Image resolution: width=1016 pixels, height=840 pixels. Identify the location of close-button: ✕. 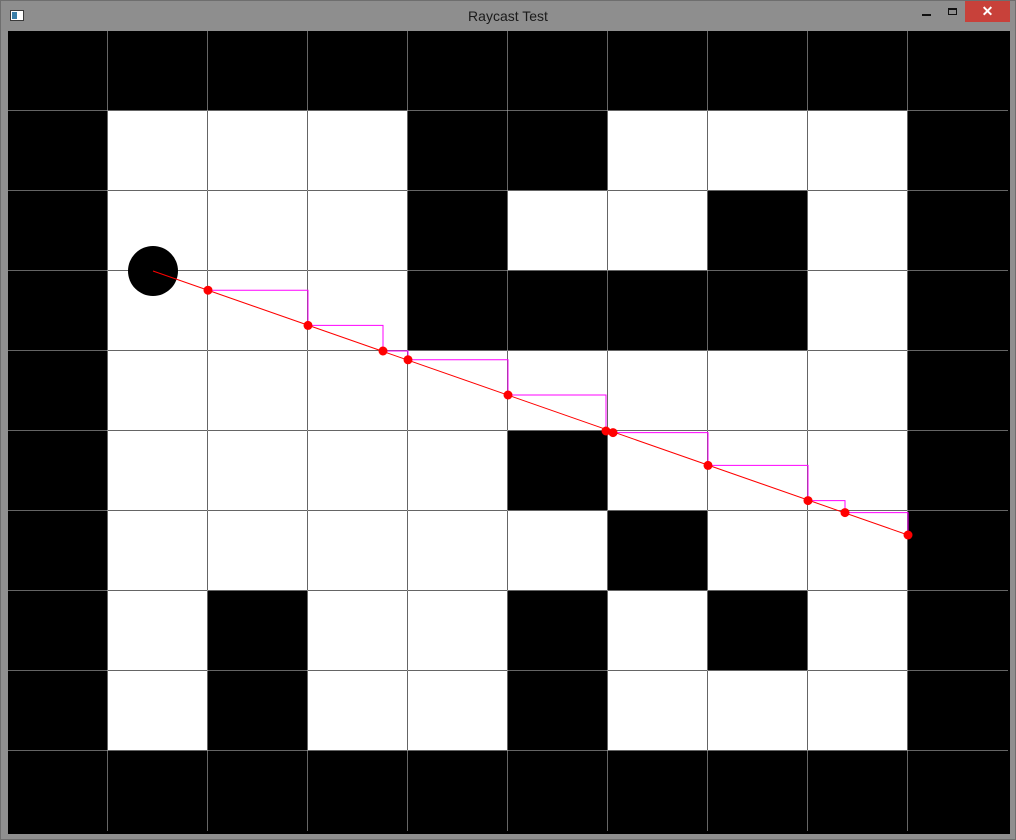
(987, 11).